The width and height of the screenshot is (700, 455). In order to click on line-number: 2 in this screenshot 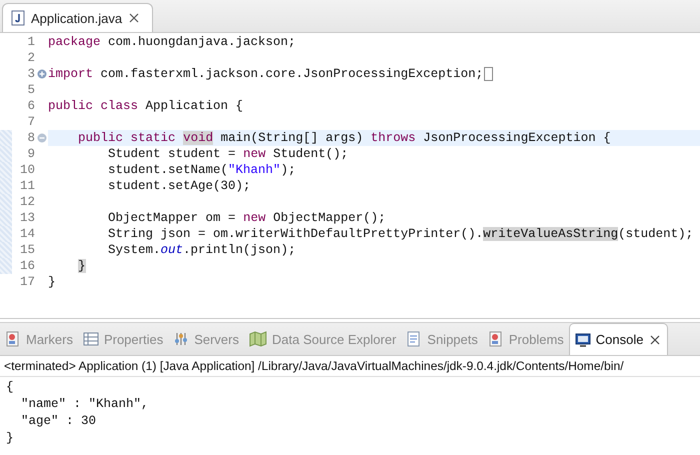, I will do `click(30, 58)`.